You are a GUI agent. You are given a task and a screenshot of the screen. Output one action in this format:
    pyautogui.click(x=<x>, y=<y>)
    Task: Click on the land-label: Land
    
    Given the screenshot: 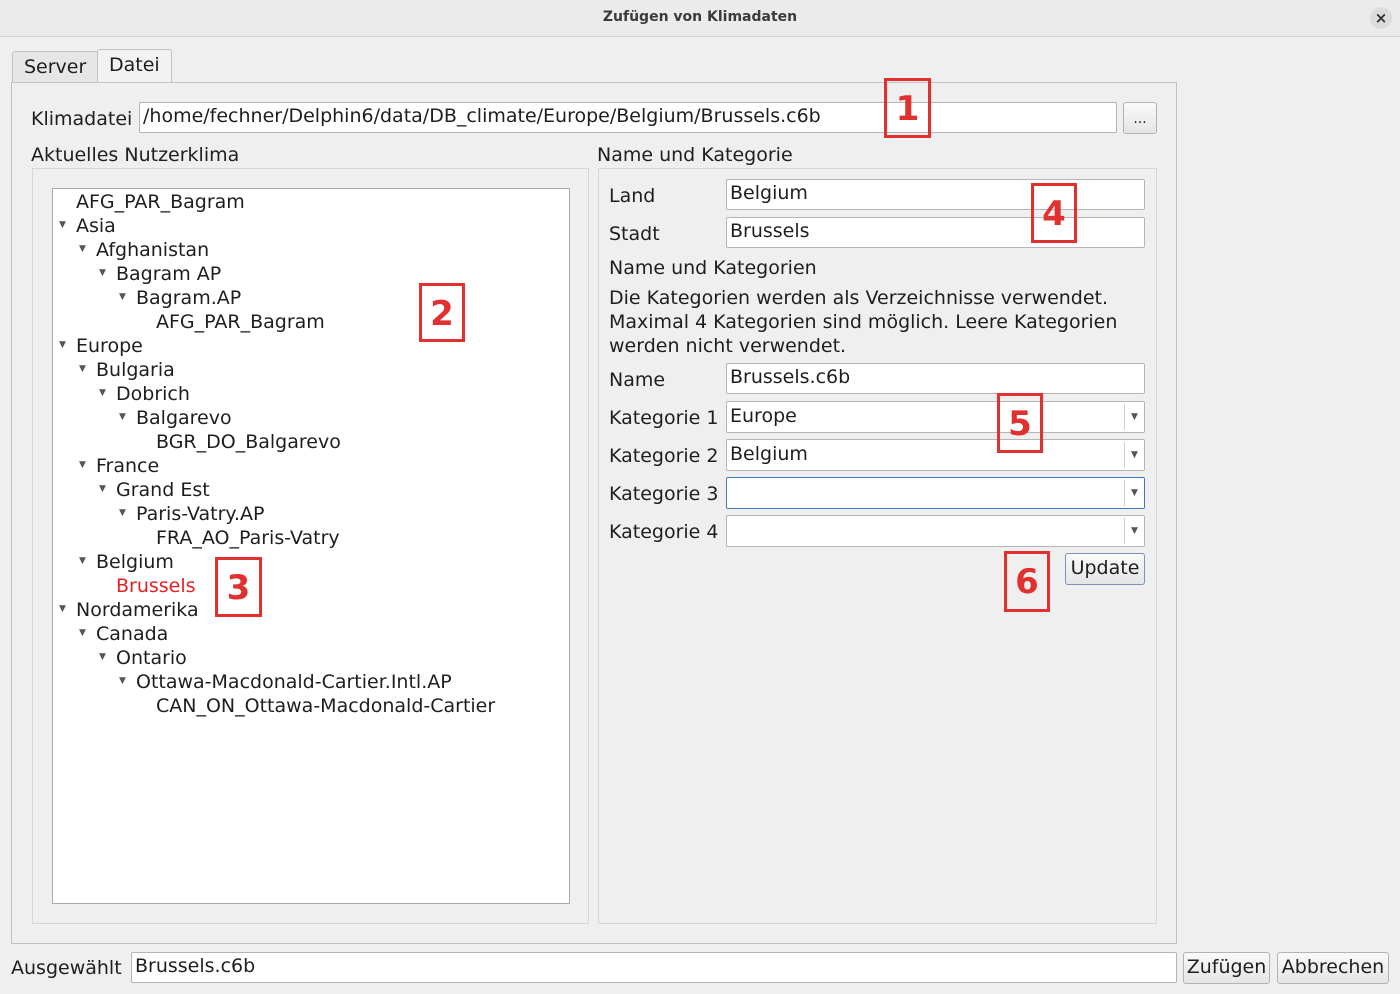 What is the action you would take?
    pyautogui.click(x=632, y=196)
    